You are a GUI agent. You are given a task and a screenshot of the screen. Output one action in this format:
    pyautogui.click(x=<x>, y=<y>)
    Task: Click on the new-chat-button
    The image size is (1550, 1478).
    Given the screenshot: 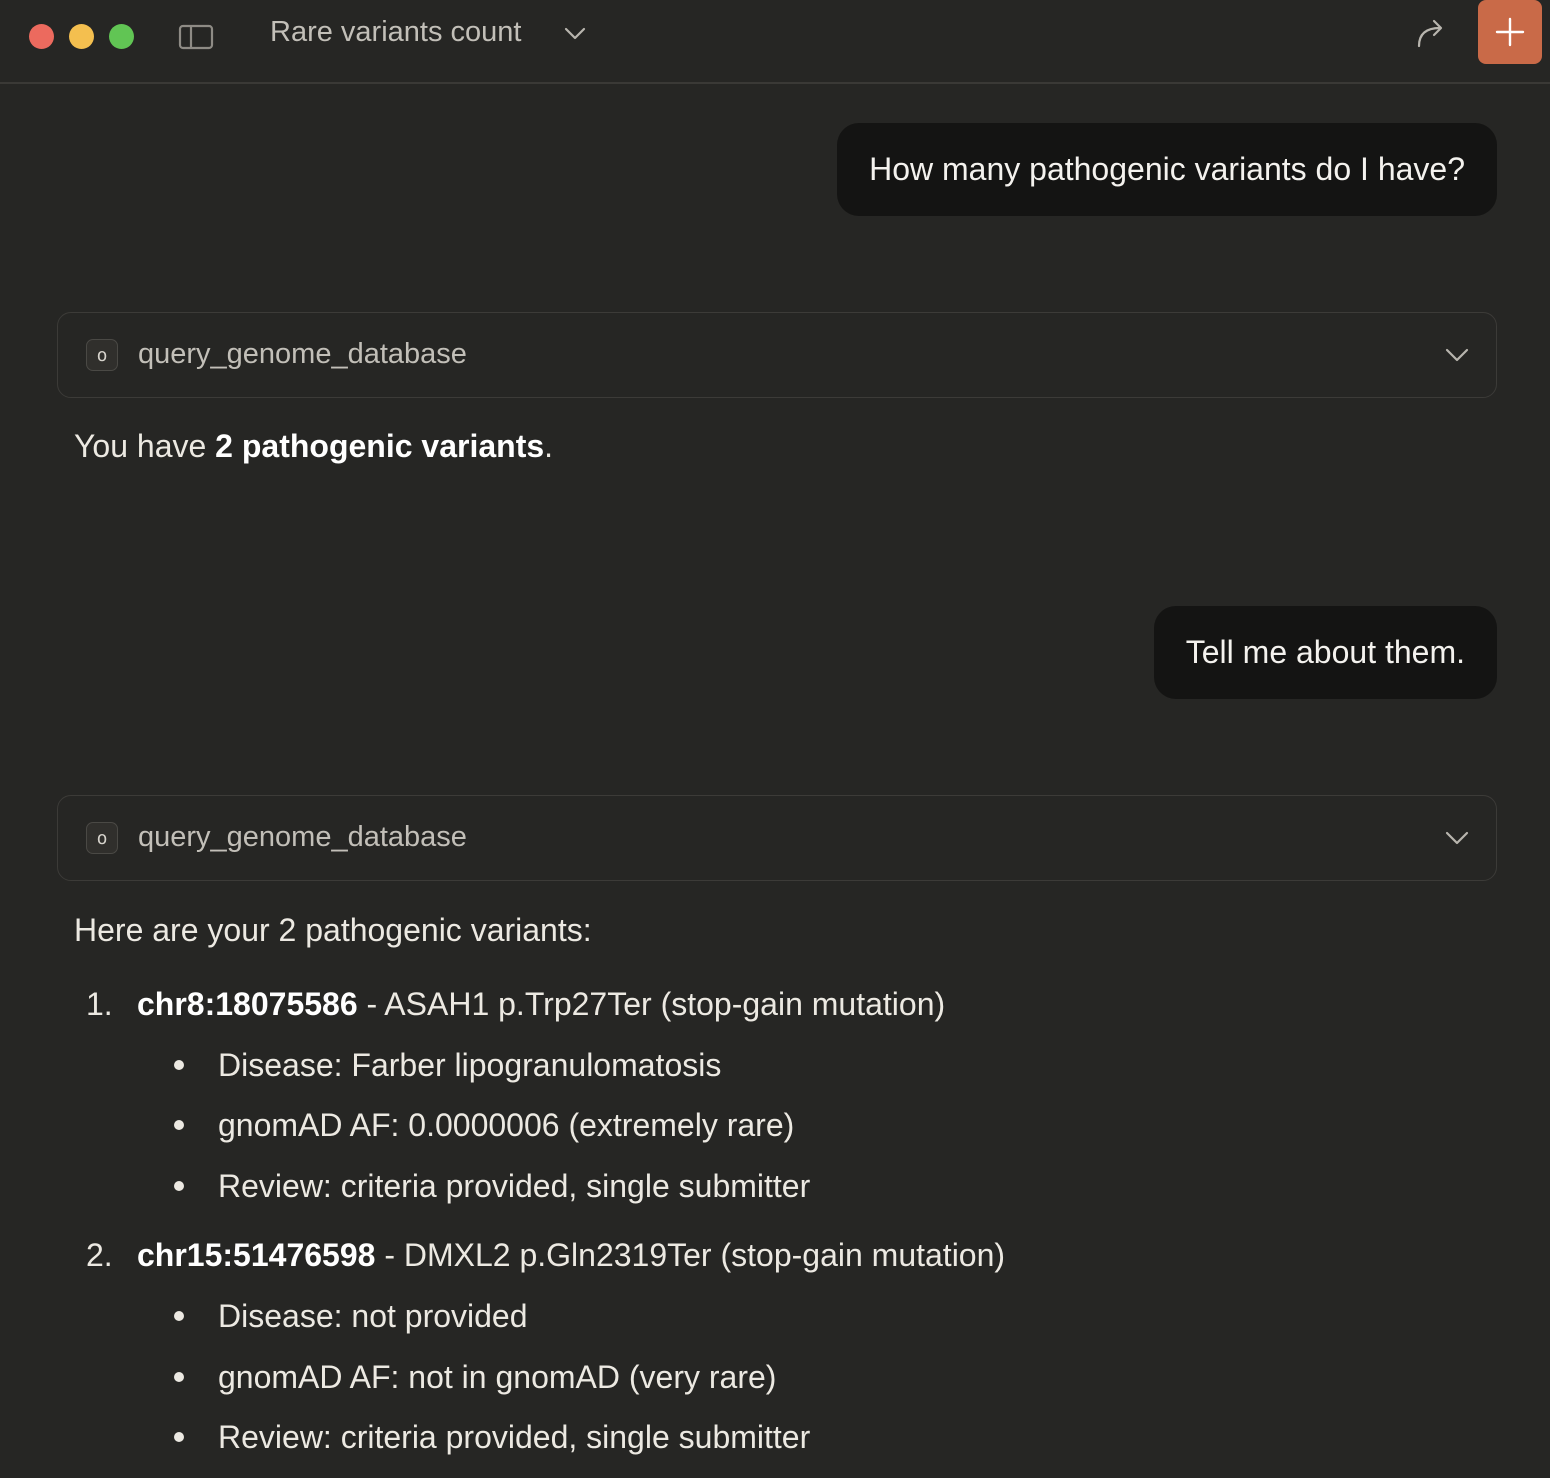 What is the action you would take?
    pyautogui.click(x=1510, y=32)
    